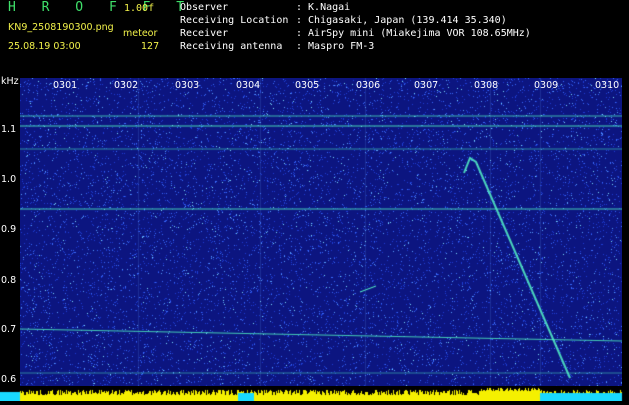 The width and height of the screenshot is (629, 405). Describe the element at coordinates (126, 85) in the screenshot. I see `x-tick-0302: 0302` at that location.